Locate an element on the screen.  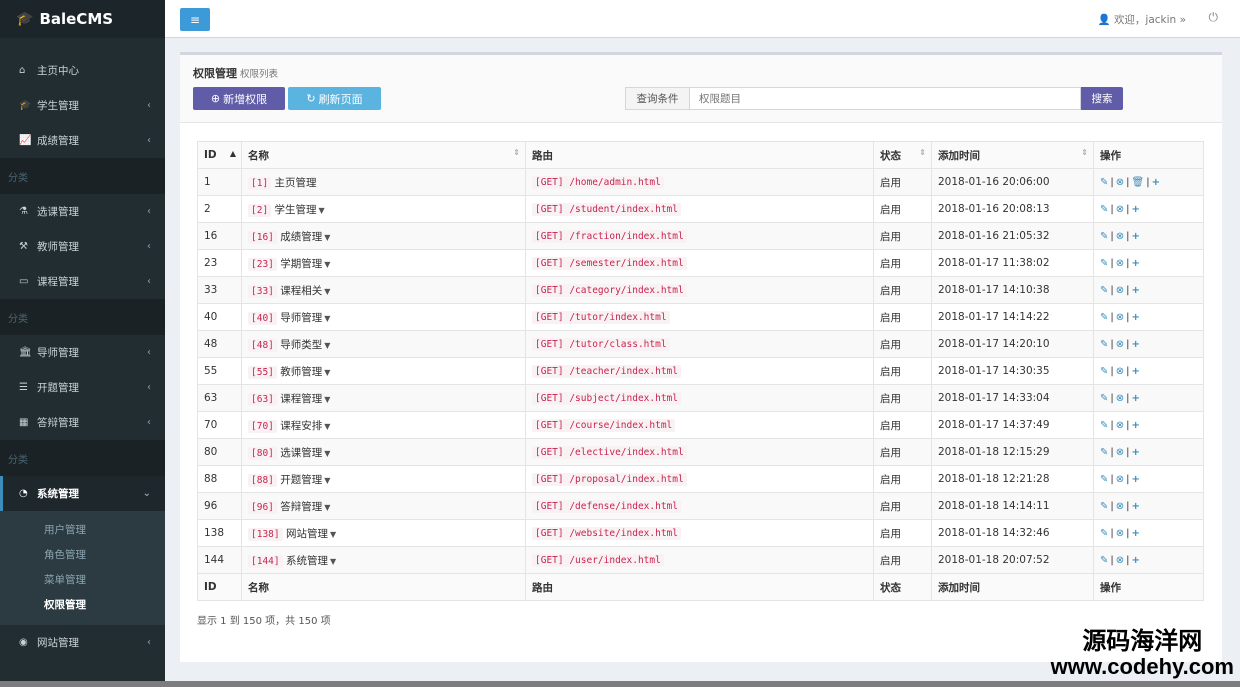
sidebar-item-system: ◔ 系统管理 ⌄ is located at coordinates (82, 493).